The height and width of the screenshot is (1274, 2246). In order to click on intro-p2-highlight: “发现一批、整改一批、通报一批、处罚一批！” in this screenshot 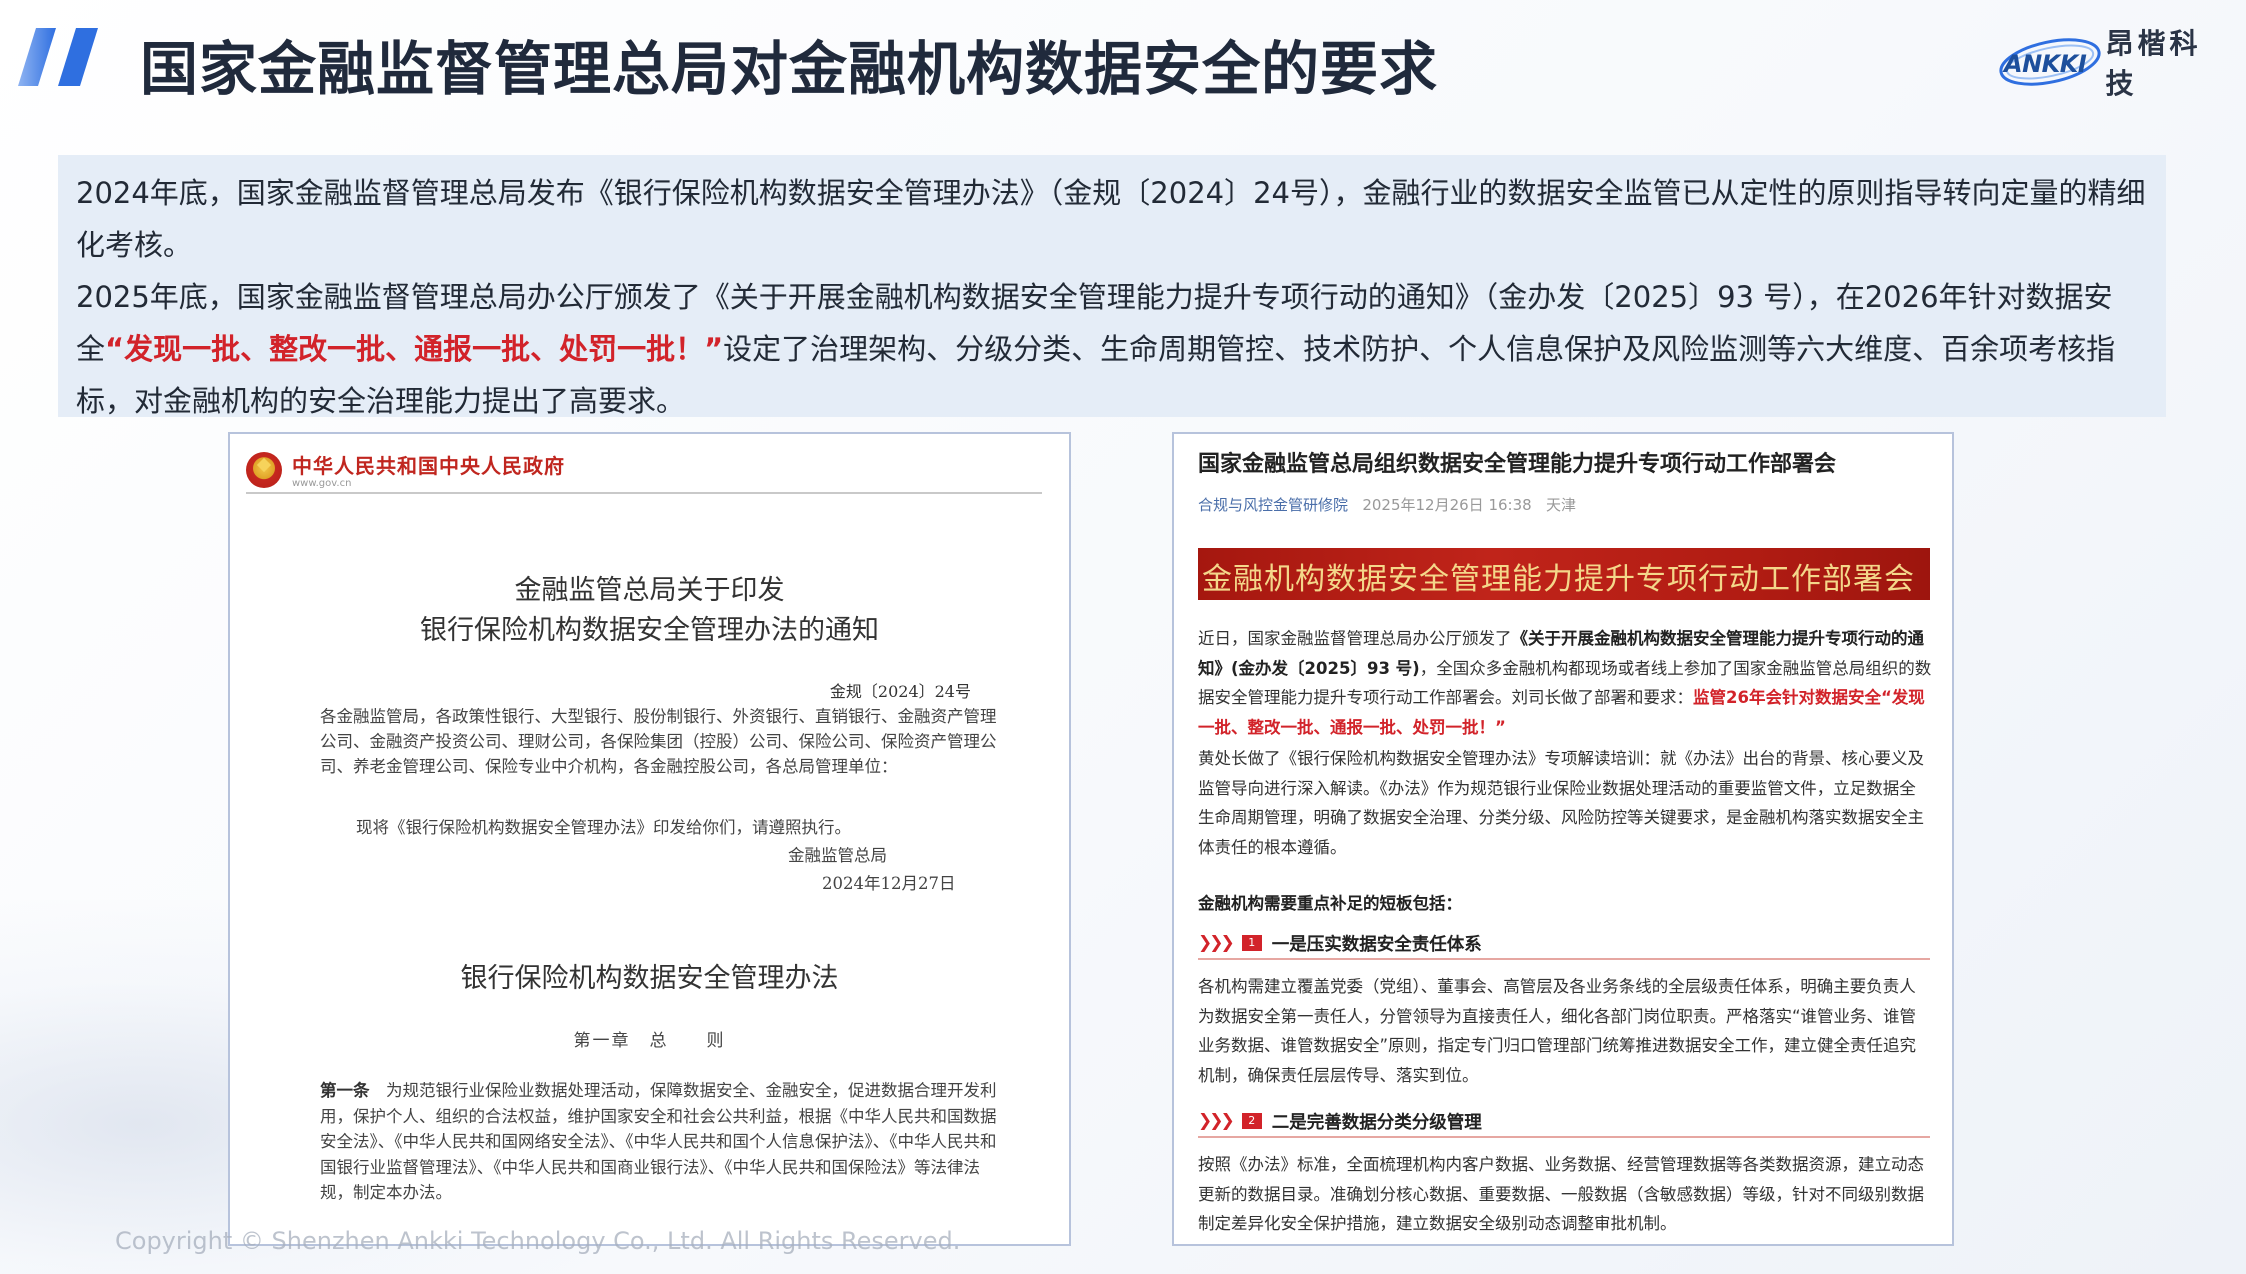, I will do `click(414, 349)`.